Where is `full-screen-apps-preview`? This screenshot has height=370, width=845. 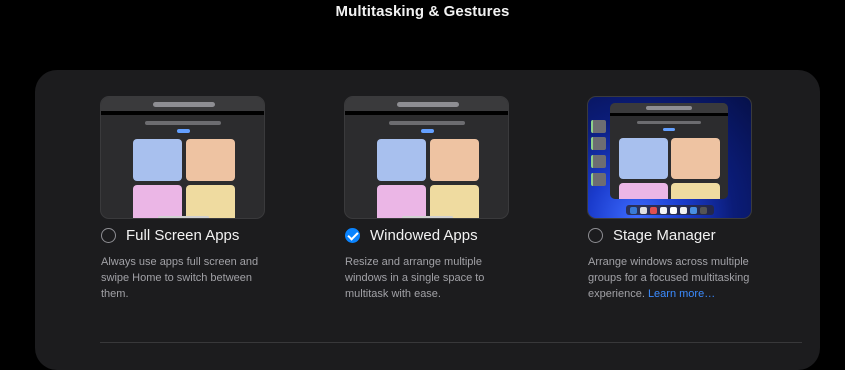
full-screen-apps-preview is located at coordinates (182, 157).